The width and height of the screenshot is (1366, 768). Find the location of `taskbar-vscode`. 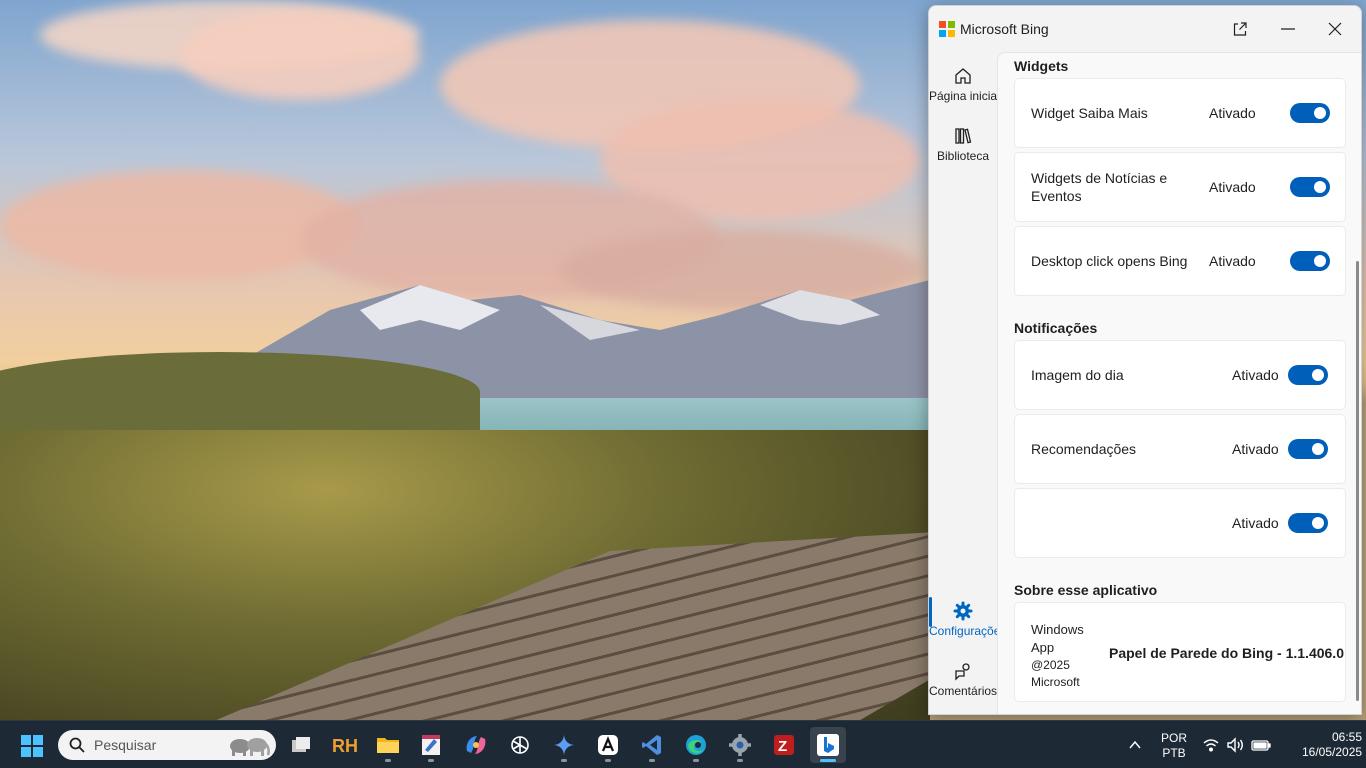

taskbar-vscode is located at coordinates (652, 745).